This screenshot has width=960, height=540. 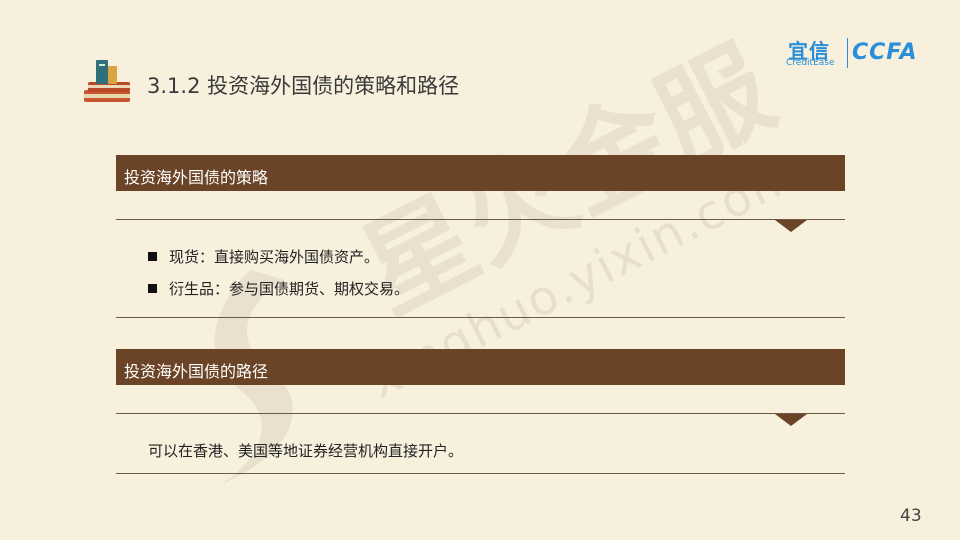 What do you see at coordinates (306, 451) in the screenshot?
I see `path-description: 可以在香港、美国等地证券经营机构直接开户。` at bounding box center [306, 451].